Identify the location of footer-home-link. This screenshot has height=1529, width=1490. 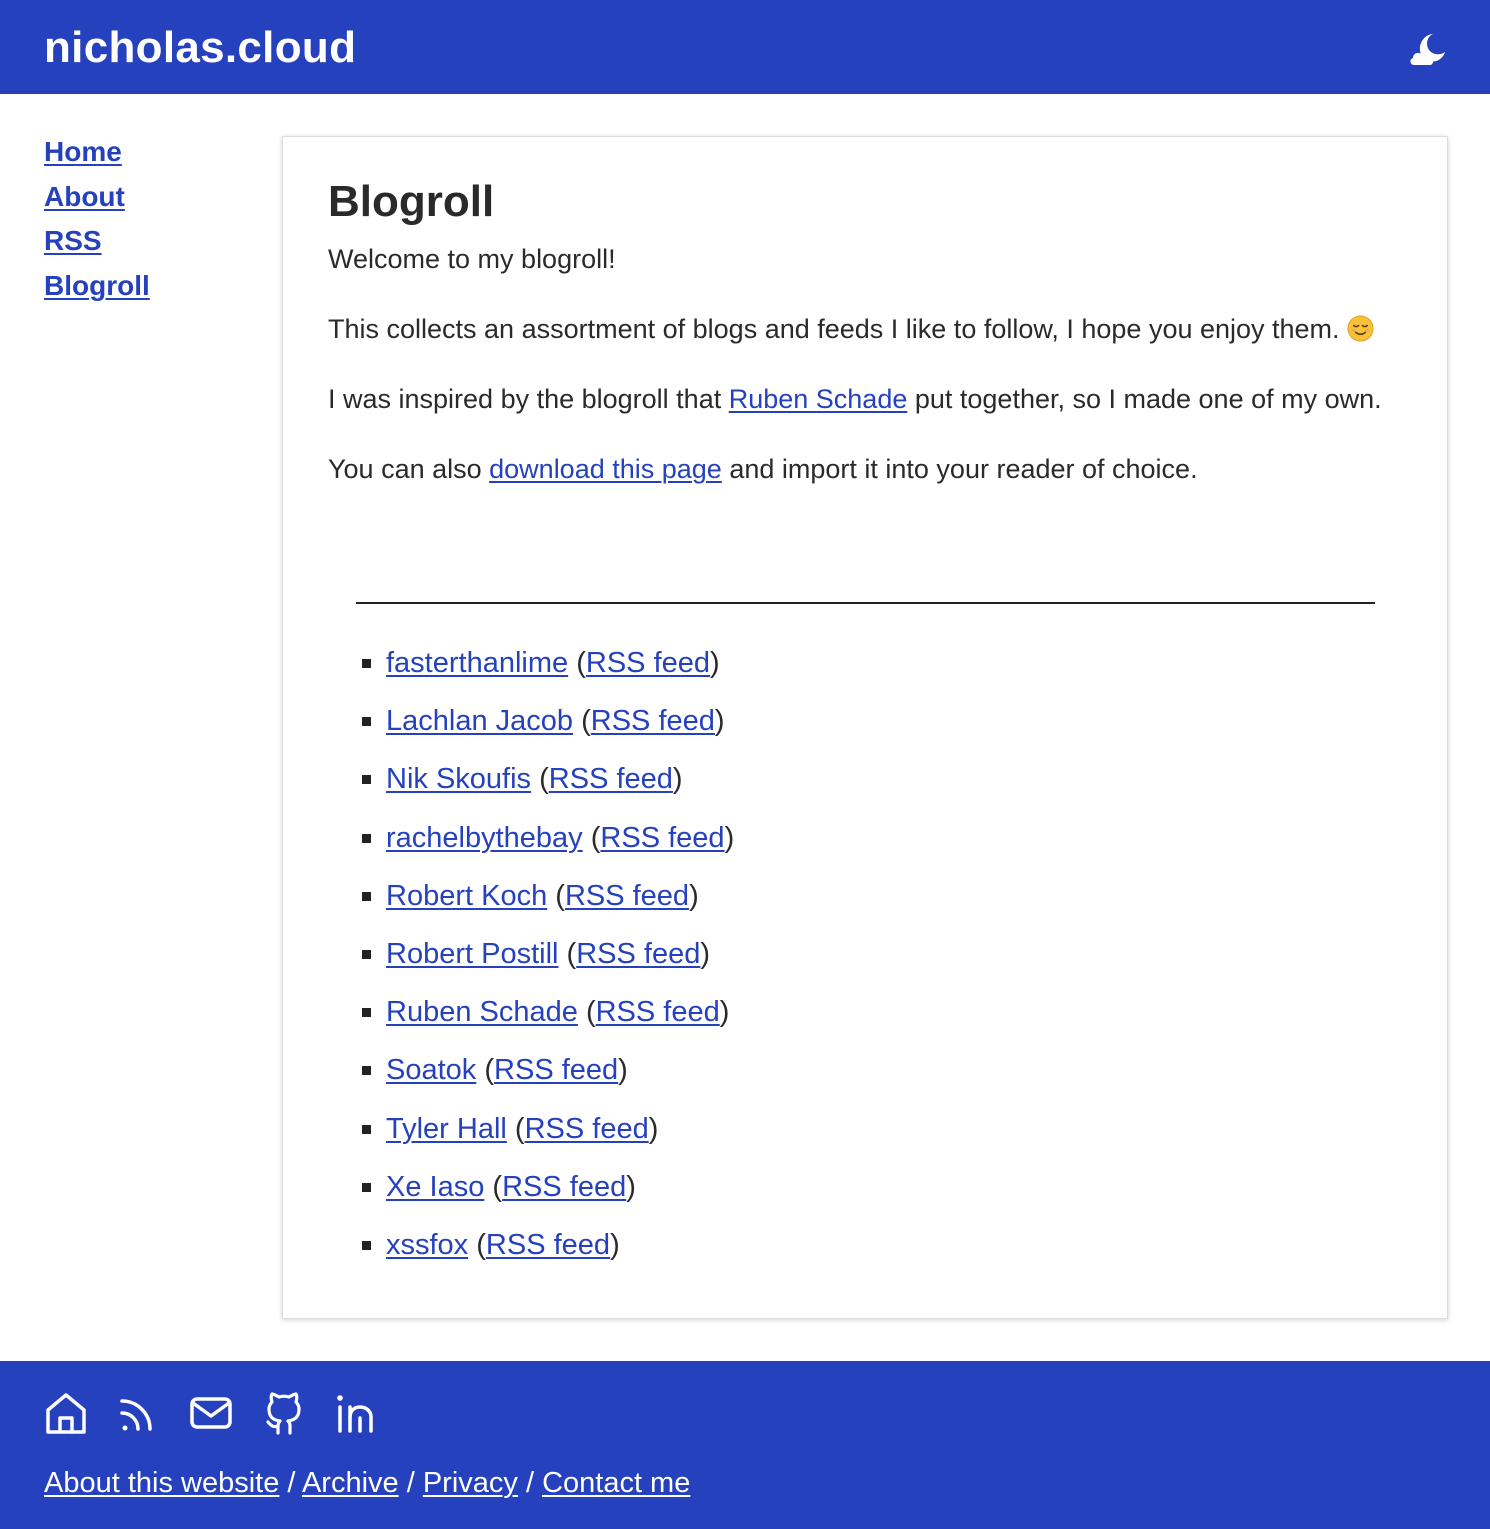
(66, 1414).